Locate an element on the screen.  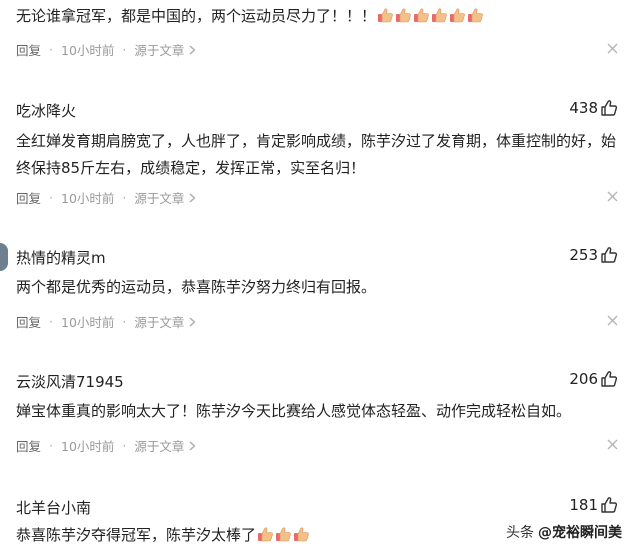
like-button: 206 is located at coordinates (593, 379).